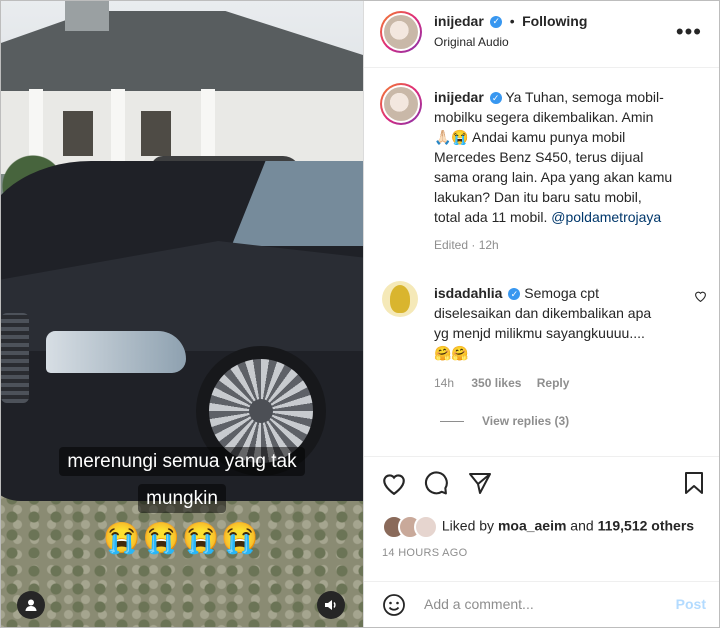 The height and width of the screenshot is (628, 720). Describe the element at coordinates (582, 525) in the screenshot. I see `liked-by-suffix: and` at that location.